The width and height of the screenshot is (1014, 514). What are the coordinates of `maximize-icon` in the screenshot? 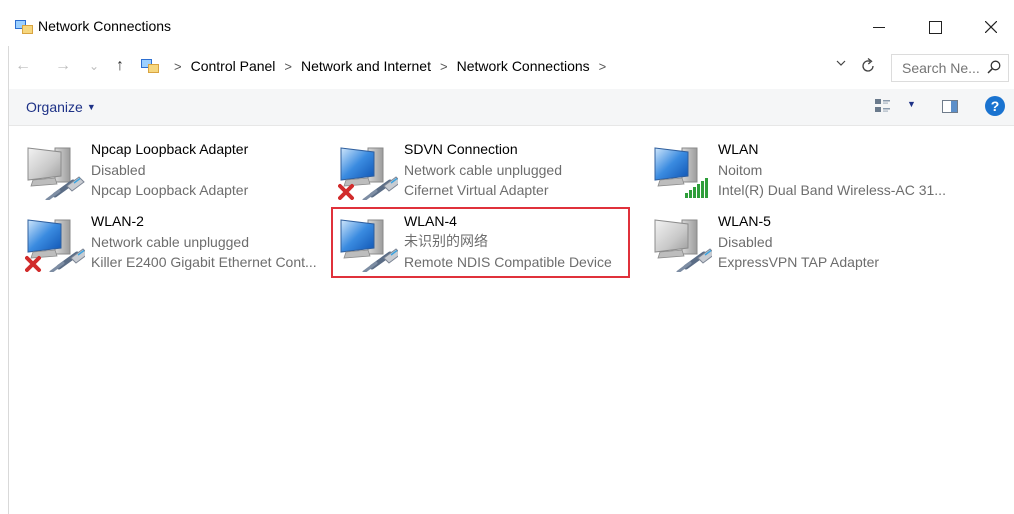 It's located at (935, 27).